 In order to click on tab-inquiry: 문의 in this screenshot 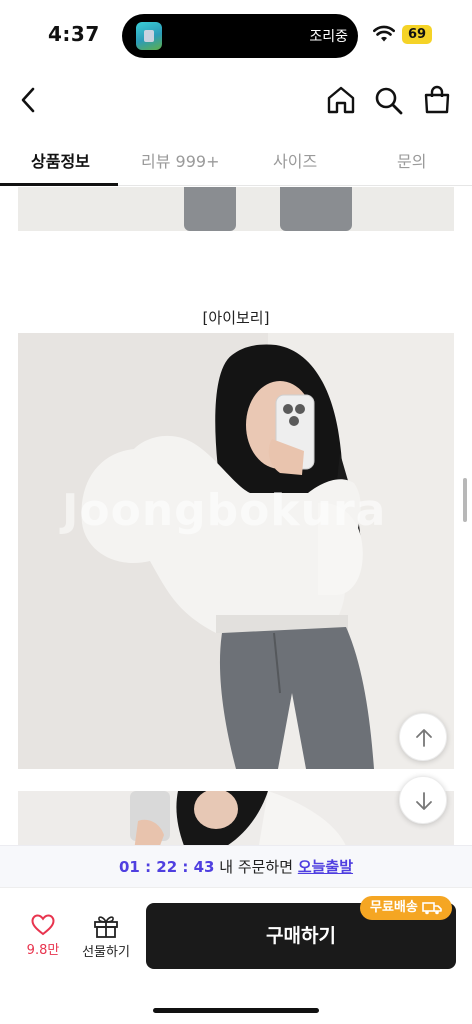, I will do `click(411, 160)`.